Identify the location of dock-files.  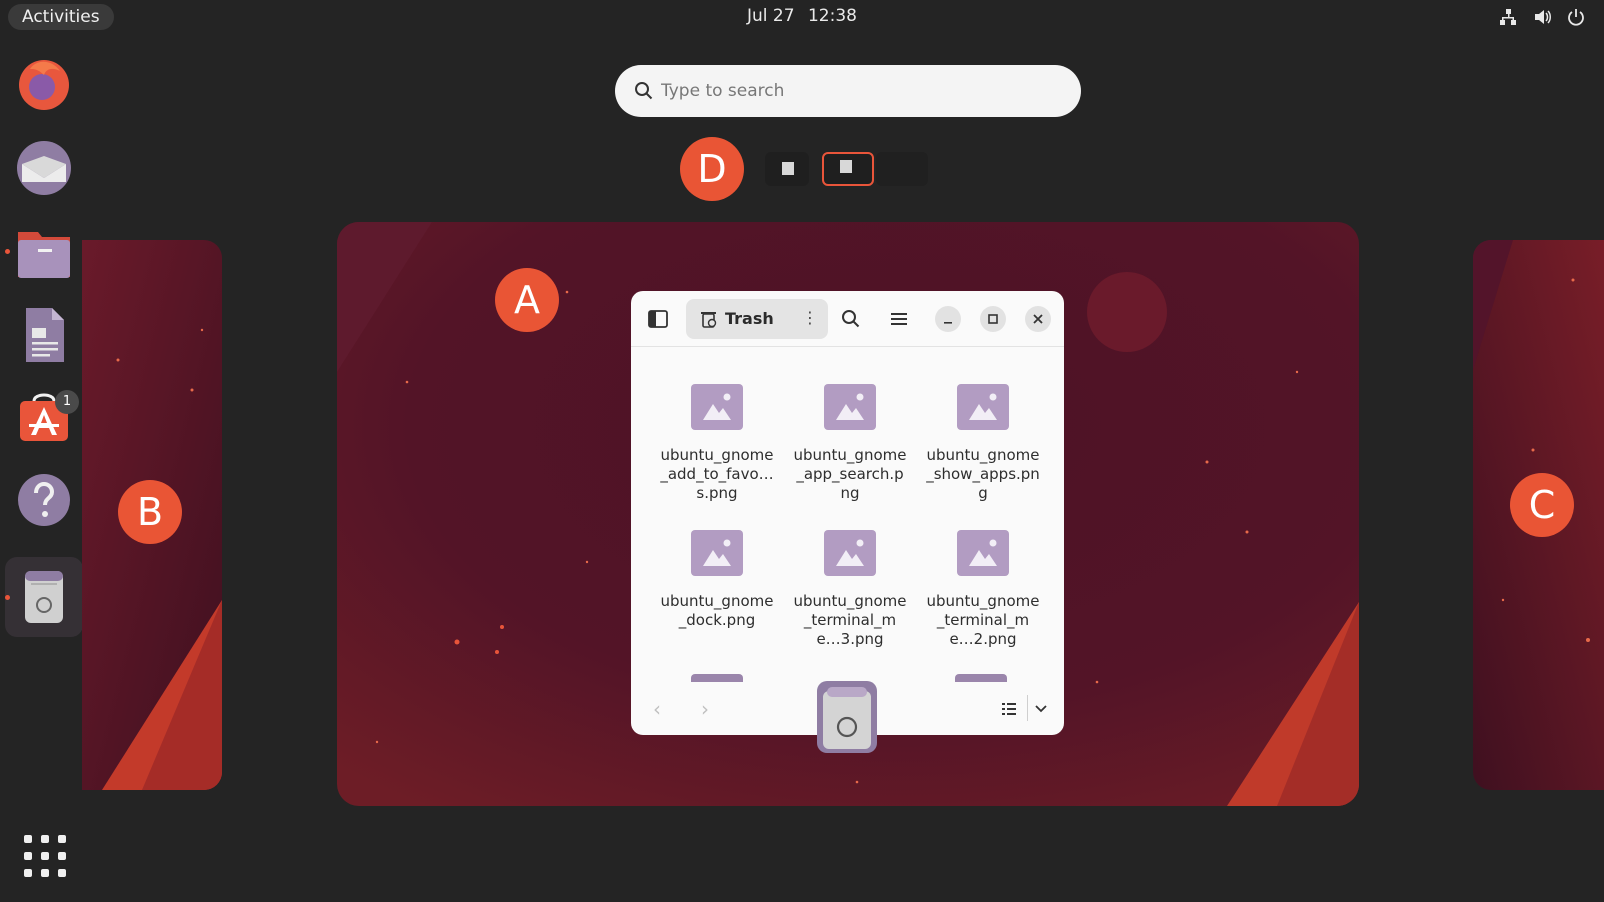
(44, 252).